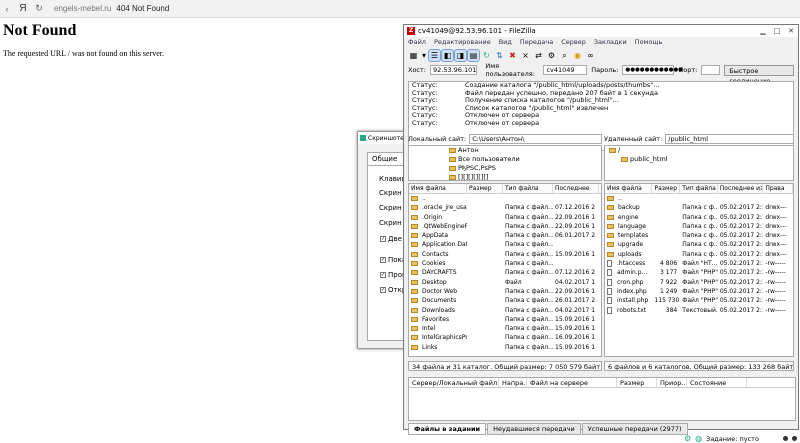  I want to click on disconnect-icon: ⨯, so click(525, 55).